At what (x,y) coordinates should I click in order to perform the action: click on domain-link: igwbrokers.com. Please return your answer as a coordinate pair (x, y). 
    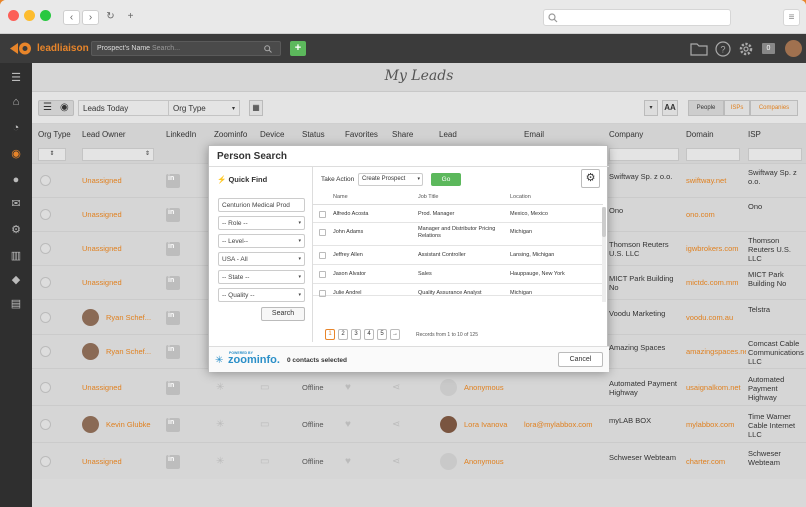
    Looking at the image, I should click on (716, 248).